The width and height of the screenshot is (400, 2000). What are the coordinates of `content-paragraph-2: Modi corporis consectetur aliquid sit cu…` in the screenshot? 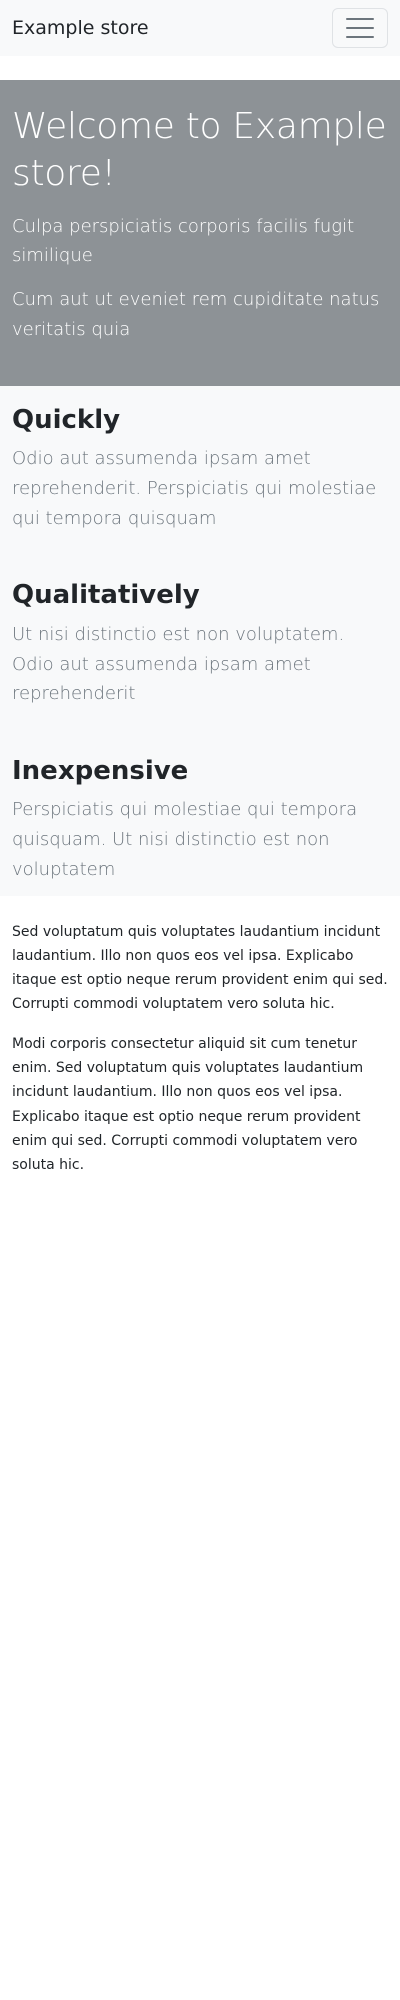 It's located at (188, 1104).